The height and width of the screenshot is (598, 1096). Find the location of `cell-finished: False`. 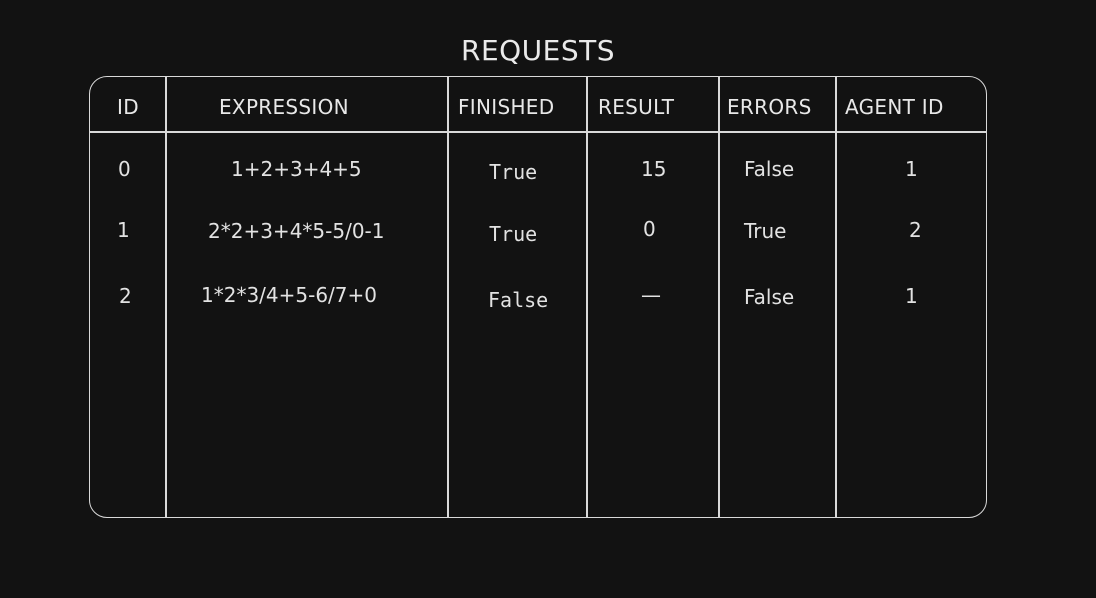

cell-finished: False is located at coordinates (518, 300).